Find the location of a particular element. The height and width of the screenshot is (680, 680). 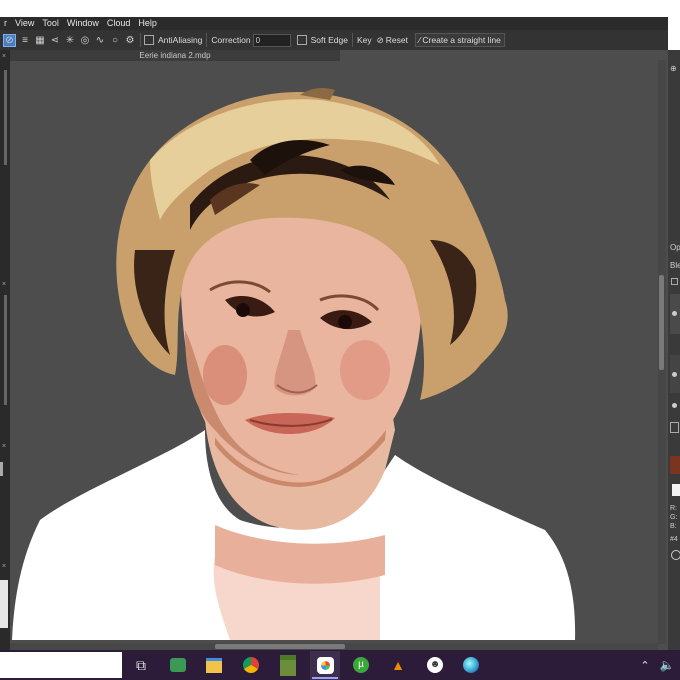

menu-file-fragment: r is located at coordinates (5, 23).